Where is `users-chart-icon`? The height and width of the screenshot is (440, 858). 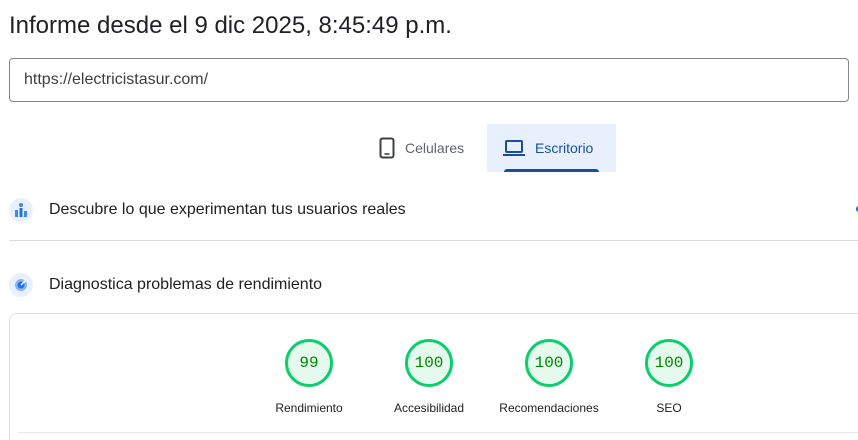
users-chart-icon is located at coordinates (21, 210).